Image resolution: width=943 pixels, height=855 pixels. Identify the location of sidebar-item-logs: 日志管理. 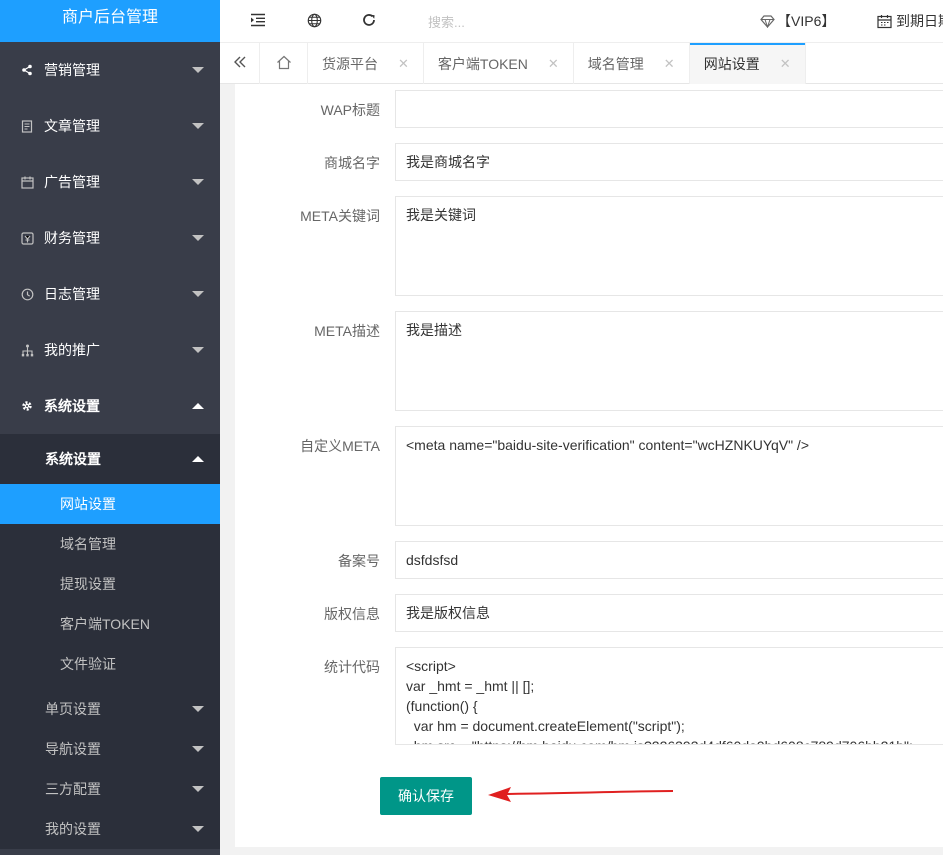
(110, 294).